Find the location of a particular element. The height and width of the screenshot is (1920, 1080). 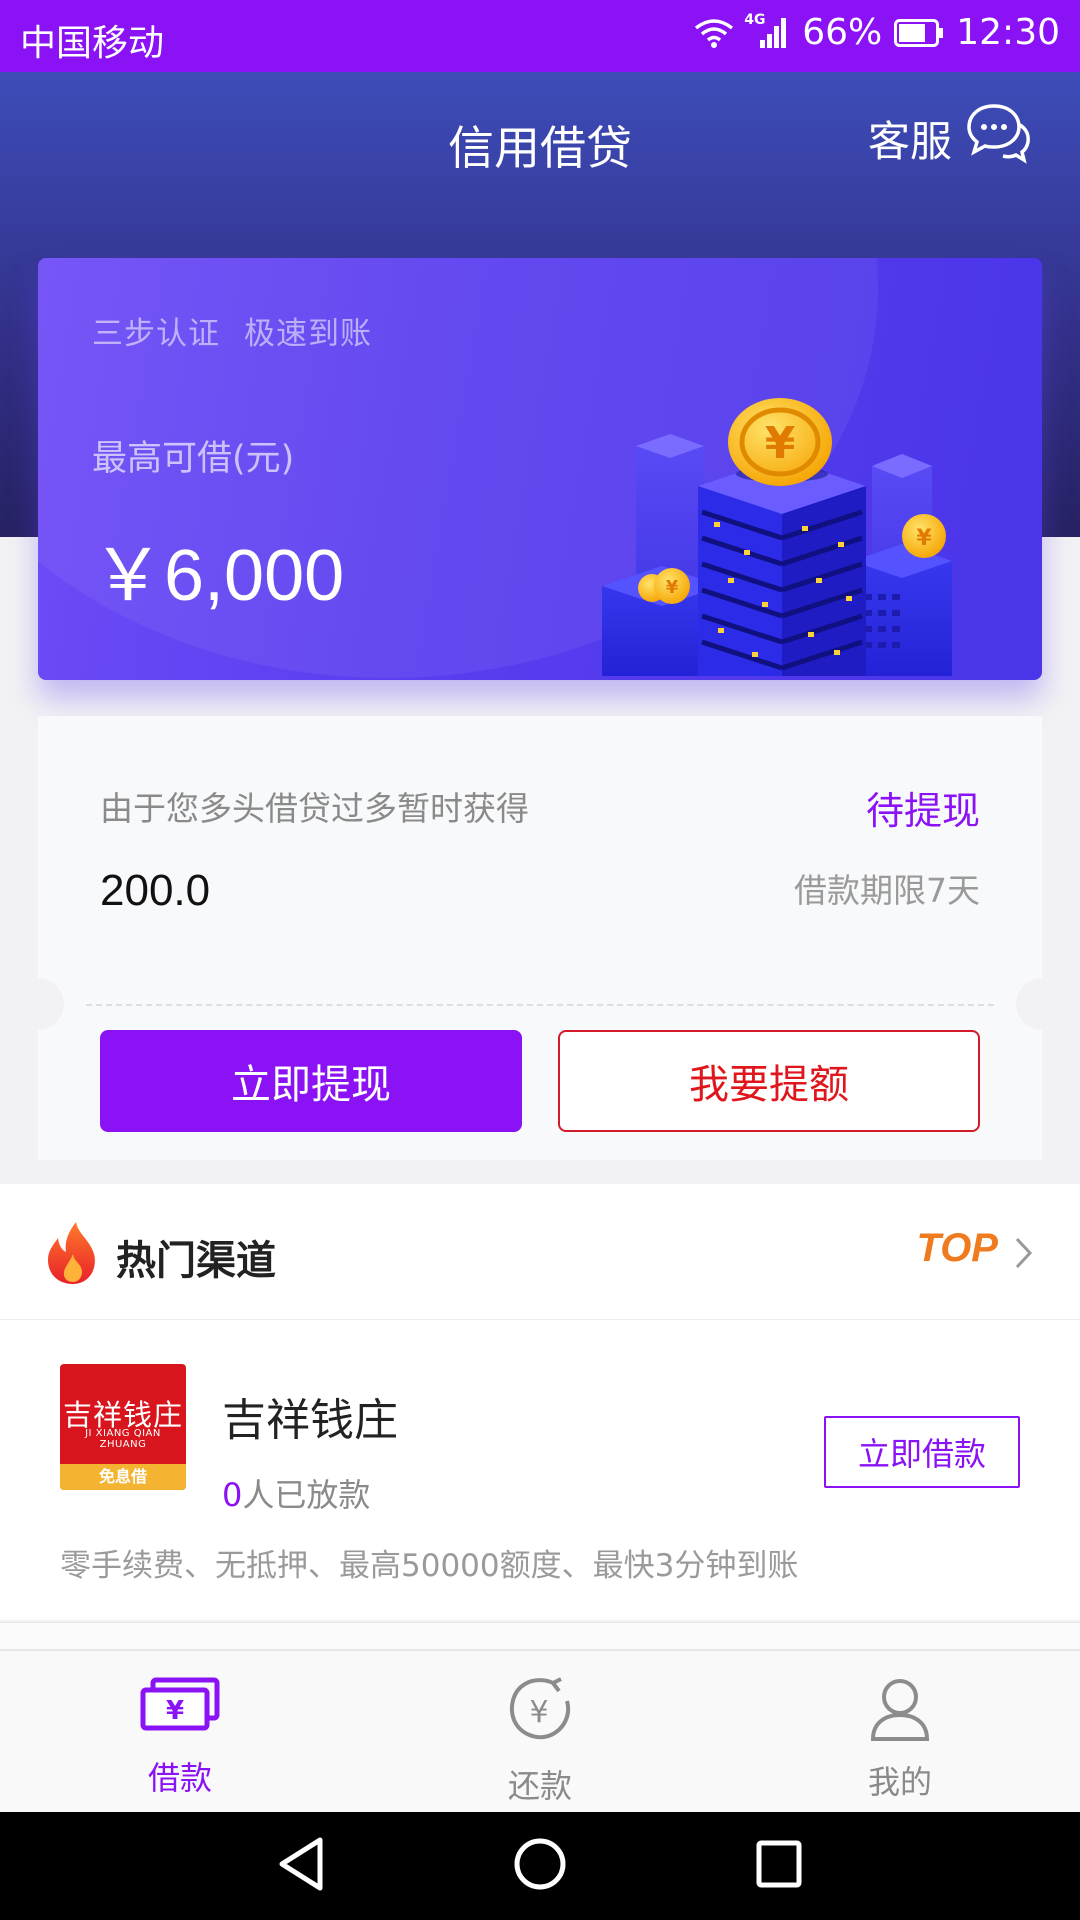

tab-mine-label: 我的 is located at coordinates (899, 1782).